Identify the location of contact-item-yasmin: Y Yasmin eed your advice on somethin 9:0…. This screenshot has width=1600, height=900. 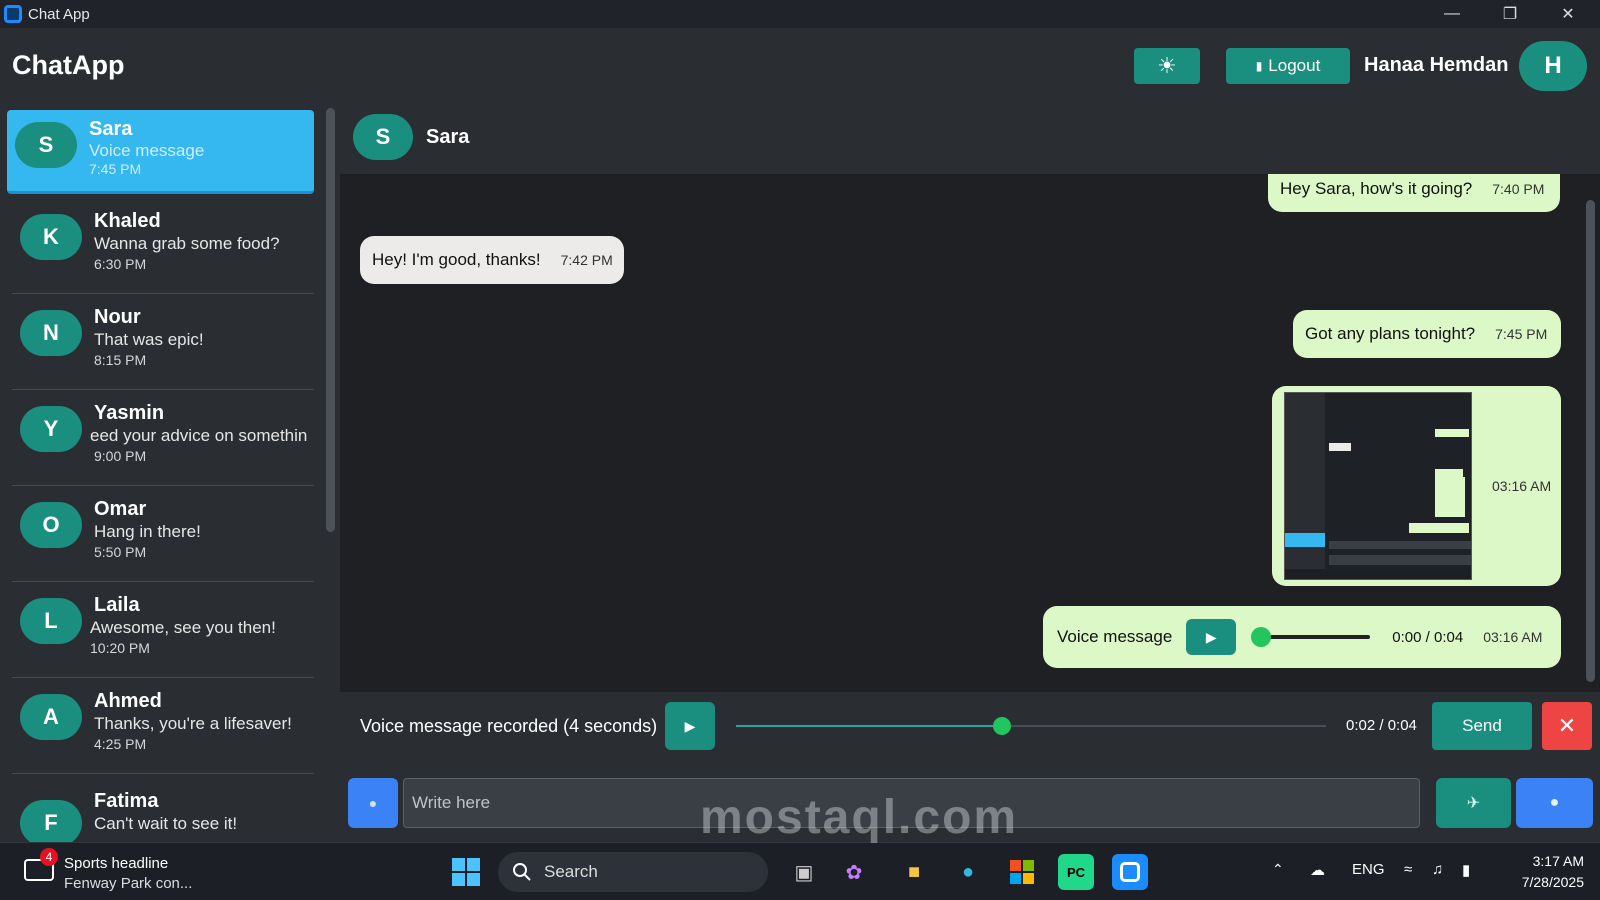
(163, 439).